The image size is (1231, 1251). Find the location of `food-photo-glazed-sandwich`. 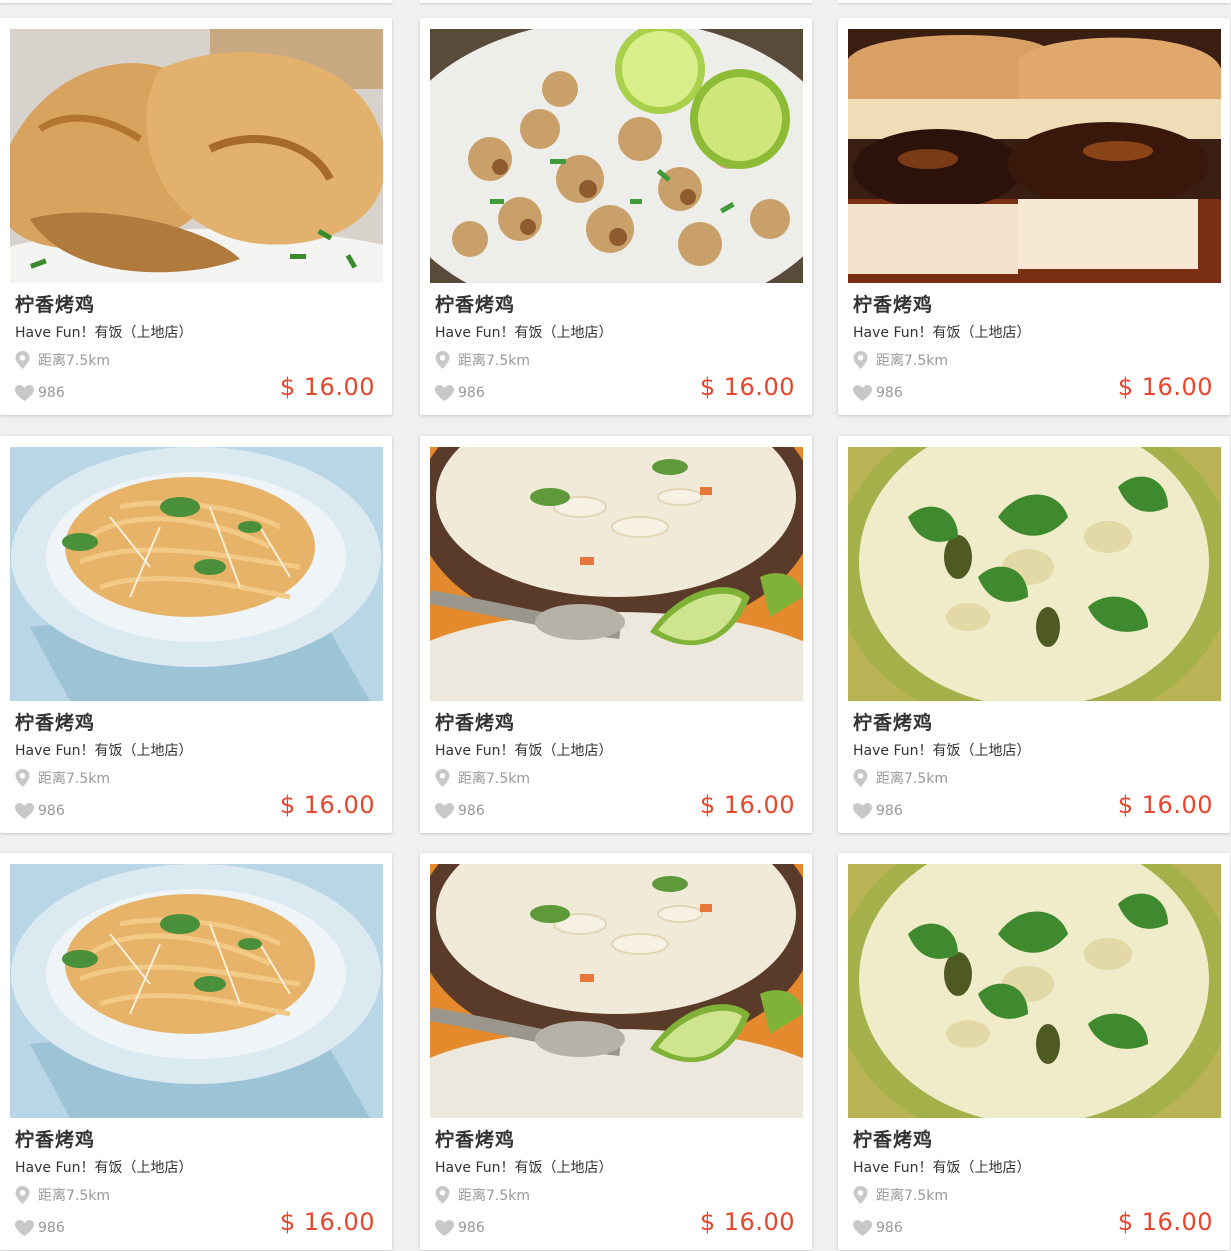

food-photo-glazed-sandwich is located at coordinates (1034, 156).